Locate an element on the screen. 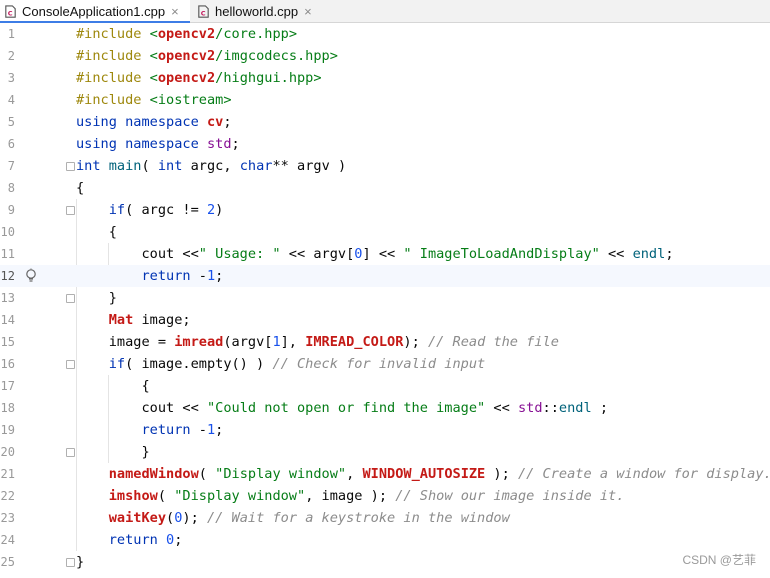  code-token: imread is located at coordinates (199, 342).